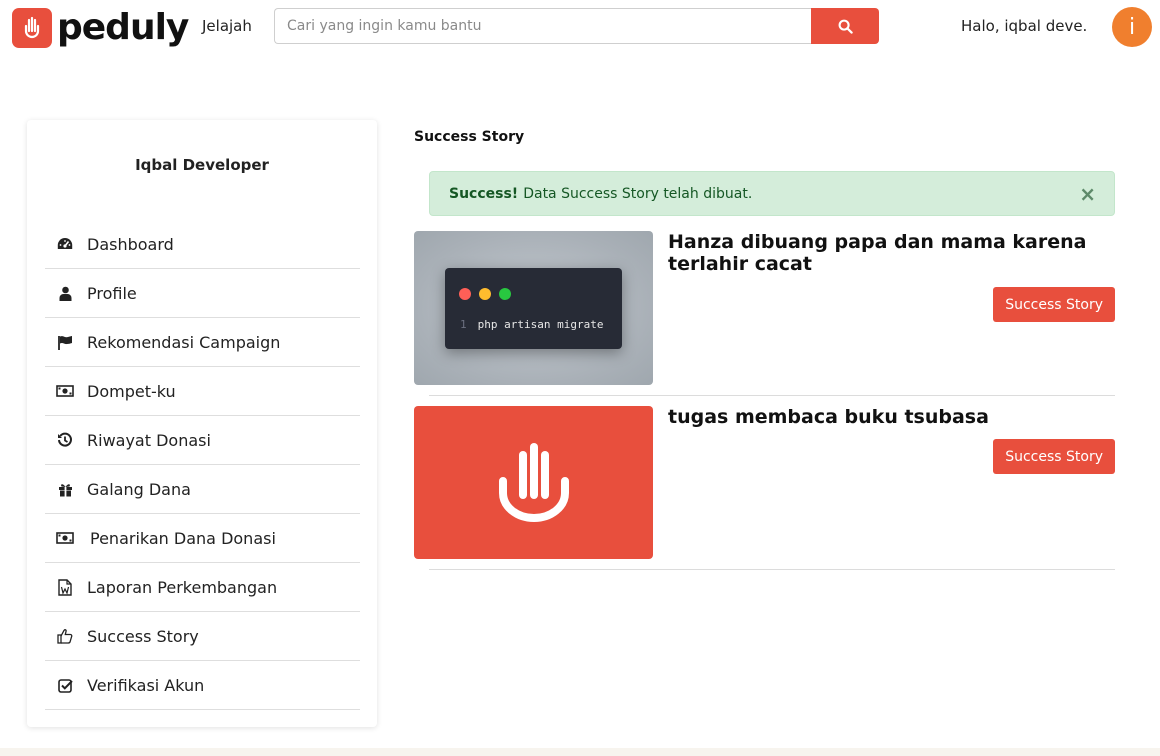 The image size is (1160, 756). Describe the element at coordinates (764, 488) in the screenshot. I see `story-card: tugas membaca buku tsubasa Success Story` at that location.